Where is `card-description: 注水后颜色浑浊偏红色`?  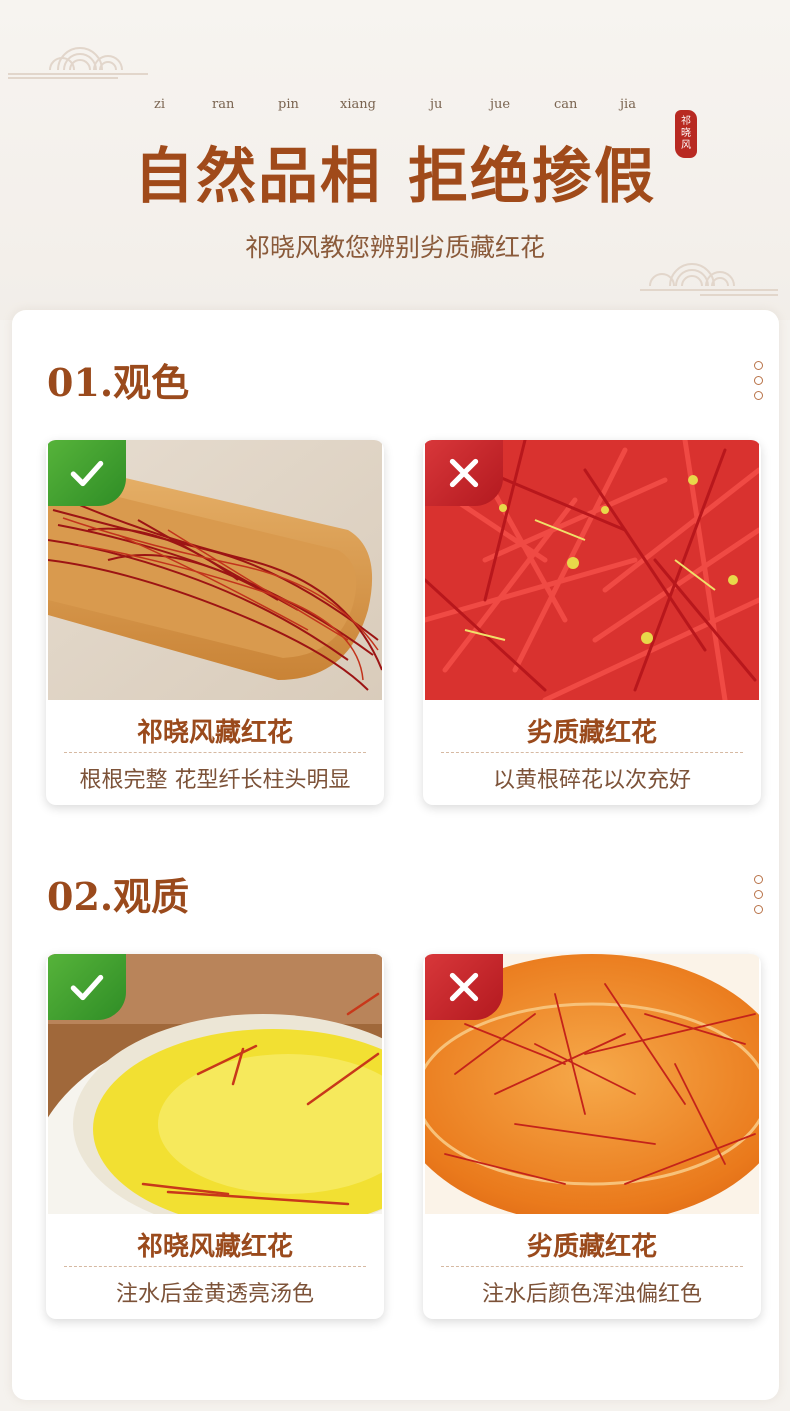 card-description: 注水后颜色浑浊偏红色 is located at coordinates (591, 1294).